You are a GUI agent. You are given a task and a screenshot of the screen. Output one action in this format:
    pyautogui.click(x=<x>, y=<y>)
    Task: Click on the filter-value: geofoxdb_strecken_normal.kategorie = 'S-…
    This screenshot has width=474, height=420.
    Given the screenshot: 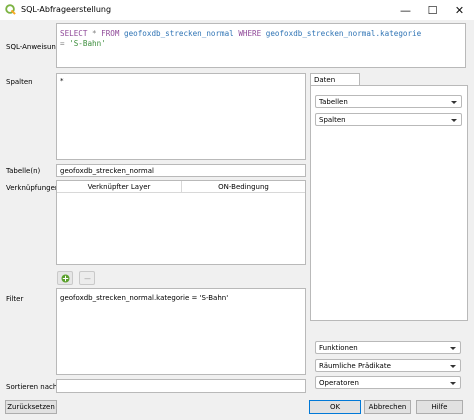 What is the action you would take?
    pyautogui.click(x=144, y=298)
    